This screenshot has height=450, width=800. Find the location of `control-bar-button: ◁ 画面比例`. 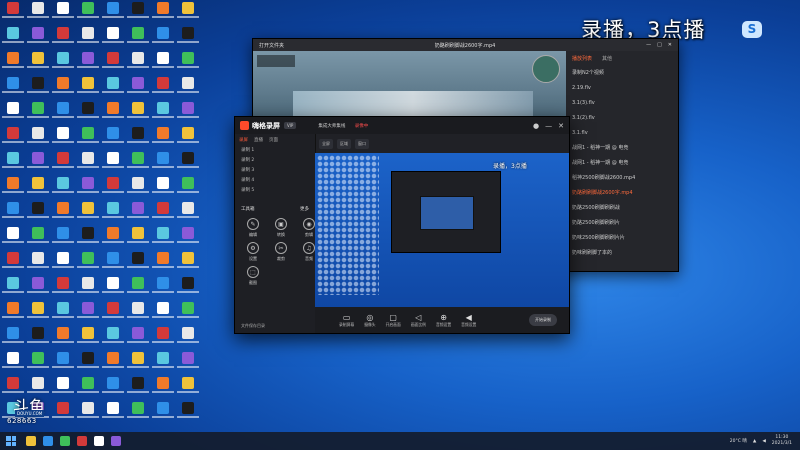

control-bar-button: ◁ 画面比例 is located at coordinates (418, 320).